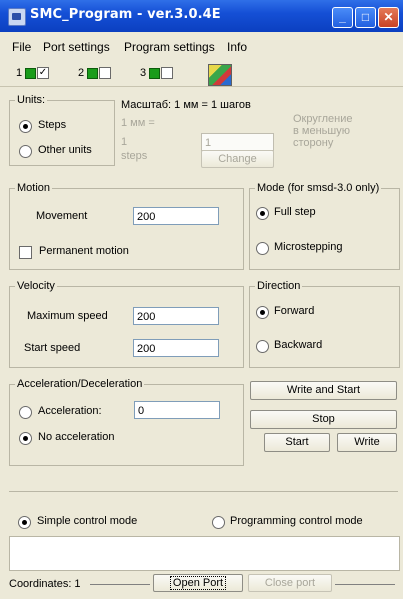  Describe the element at coordinates (169, 47) in the screenshot. I see `menu-program-settings: Program settings` at that location.